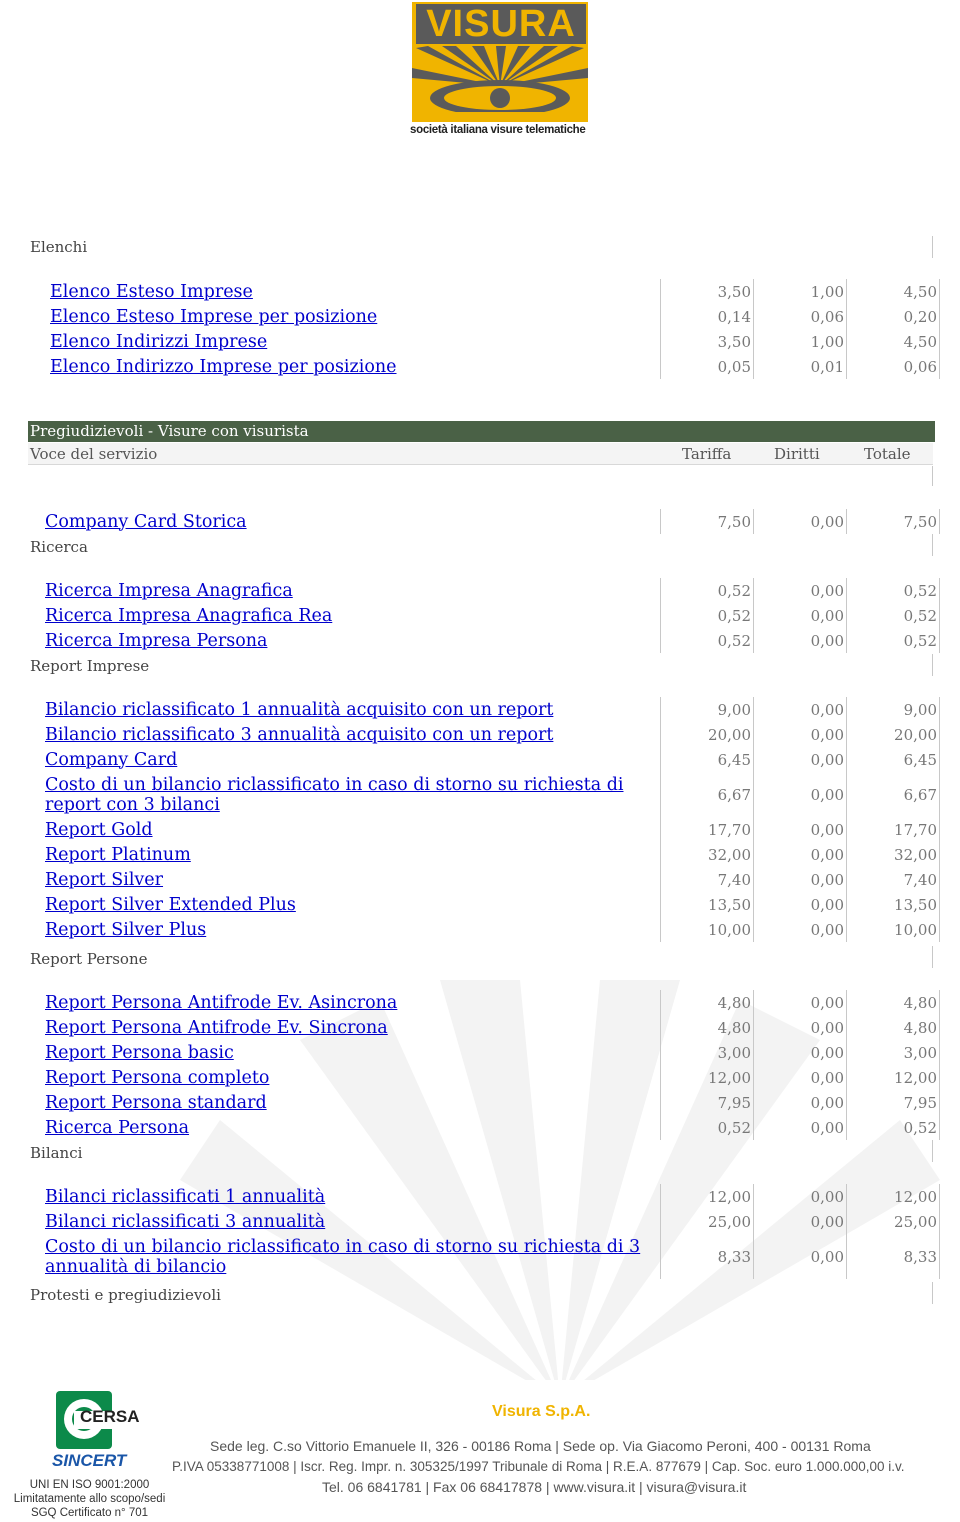 The image size is (960, 1522). What do you see at coordinates (99, 830) in the screenshot?
I see `service-link: Report Gold` at bounding box center [99, 830].